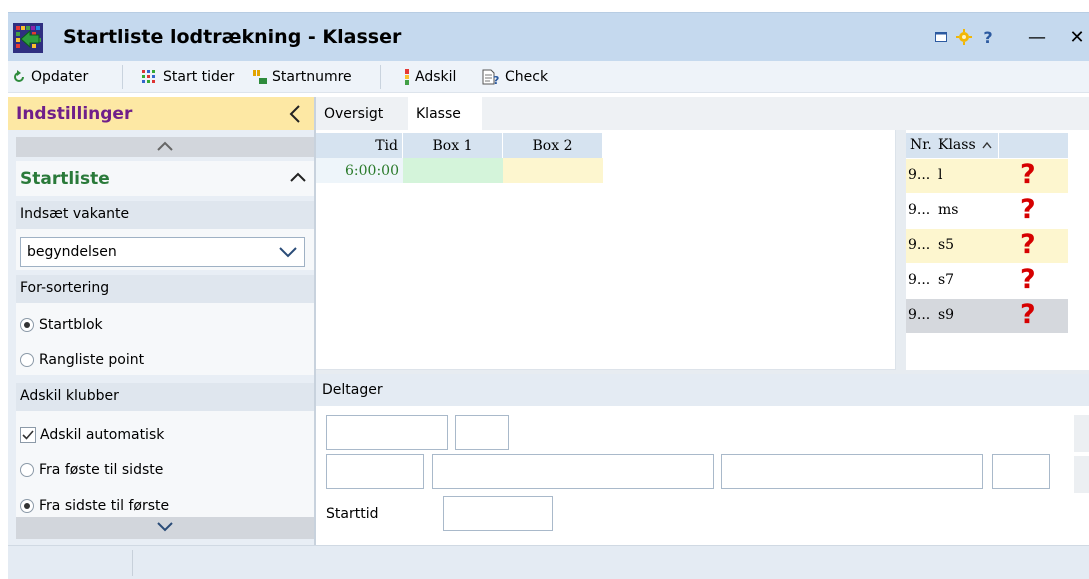 The width and height of the screenshot is (1089, 579). Describe the element at coordinates (987, 316) in the screenshot. I see `class-list-row-selected: 9... s9 ?` at that location.